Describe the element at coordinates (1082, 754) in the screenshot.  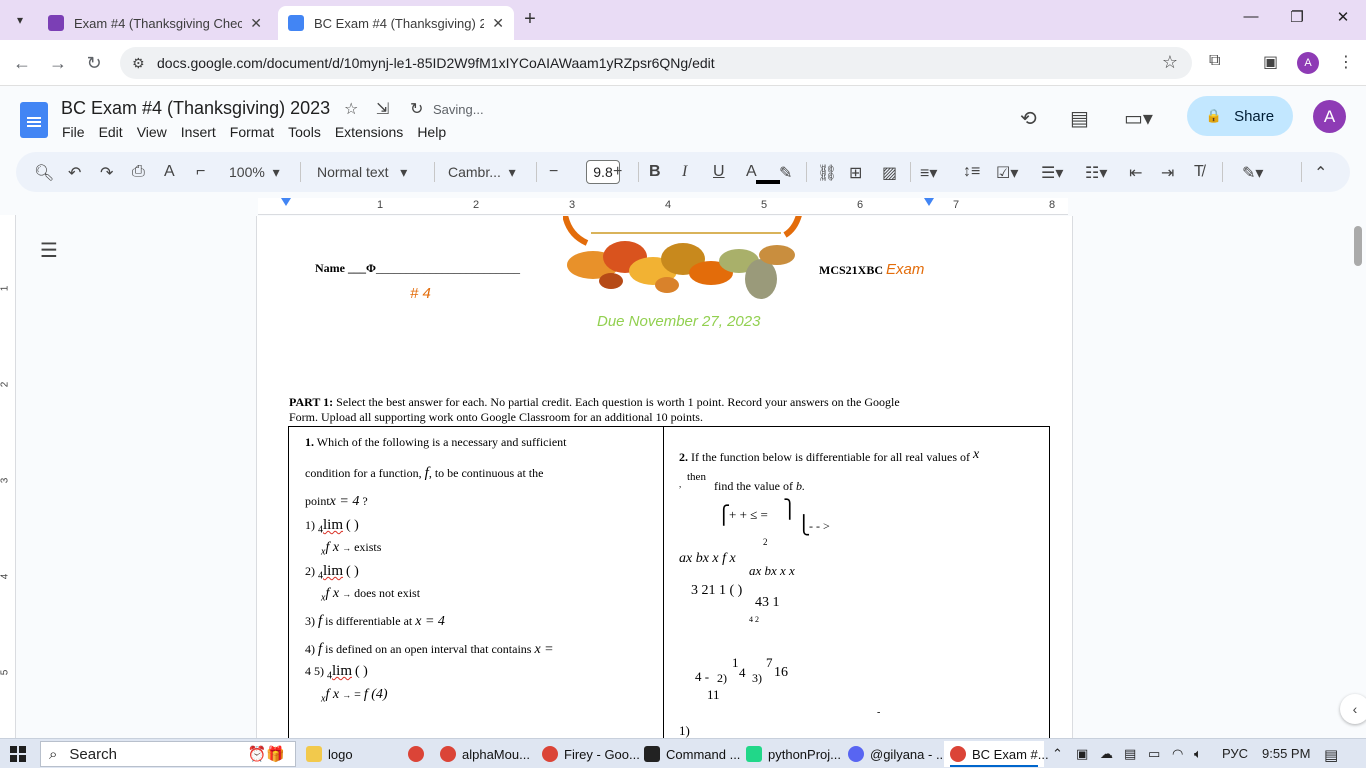
I see `tray-app-icon: ▣` at that location.